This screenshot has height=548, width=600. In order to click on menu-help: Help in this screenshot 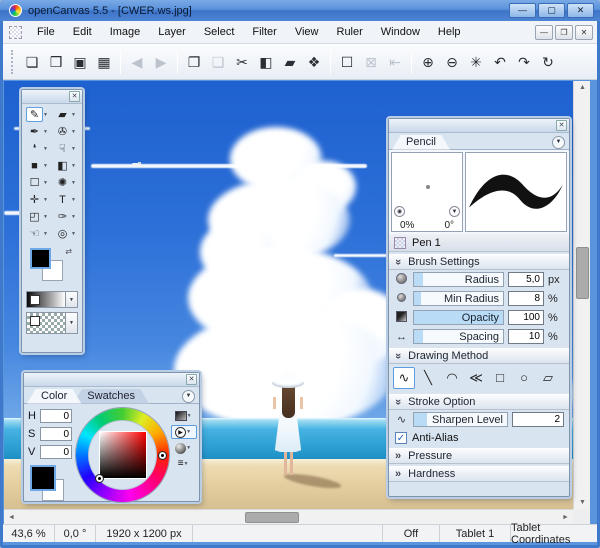, I will do `click(449, 32)`.